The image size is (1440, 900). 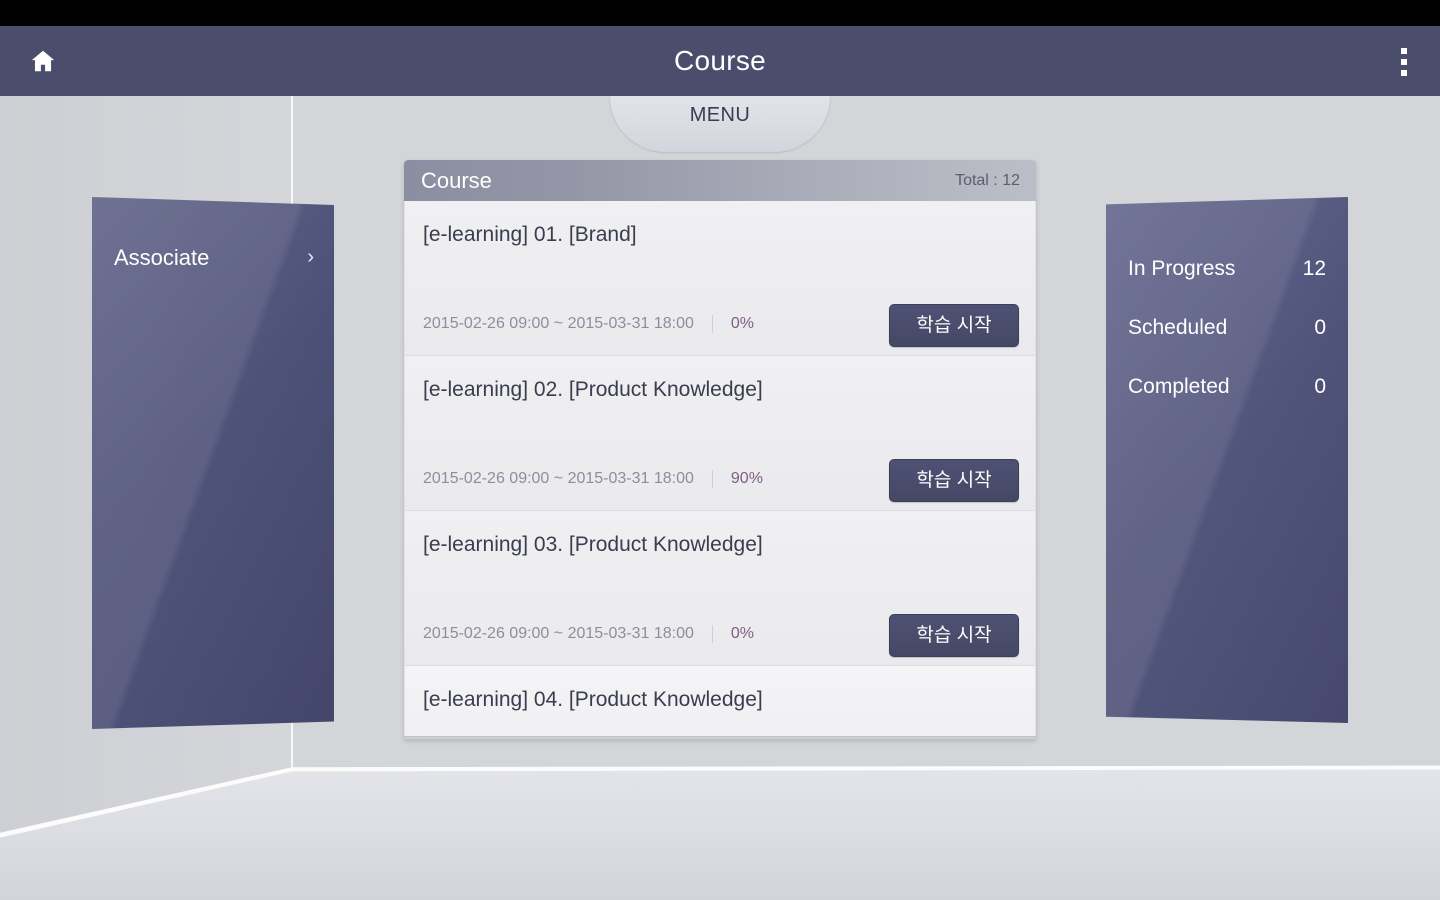 What do you see at coordinates (1179, 386) in the screenshot?
I see `stat-label: Completed` at bounding box center [1179, 386].